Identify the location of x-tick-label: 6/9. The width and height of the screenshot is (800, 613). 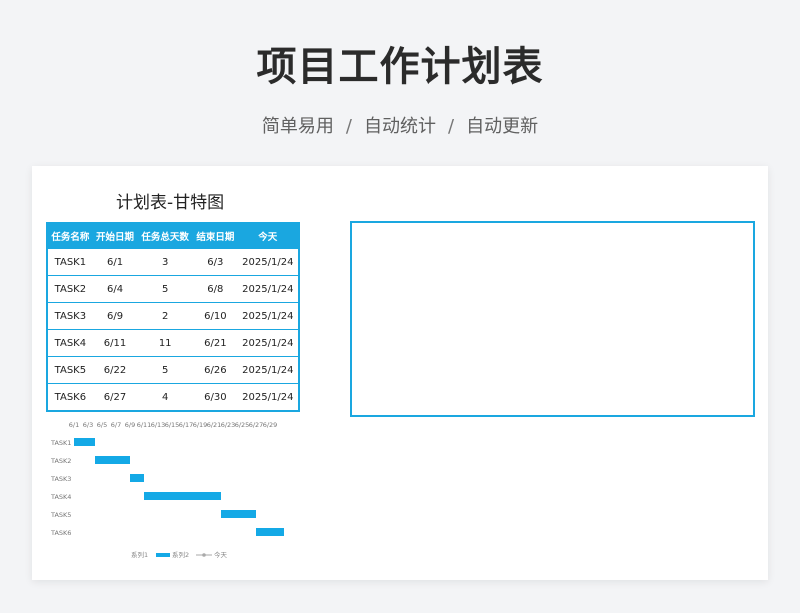
(130, 425).